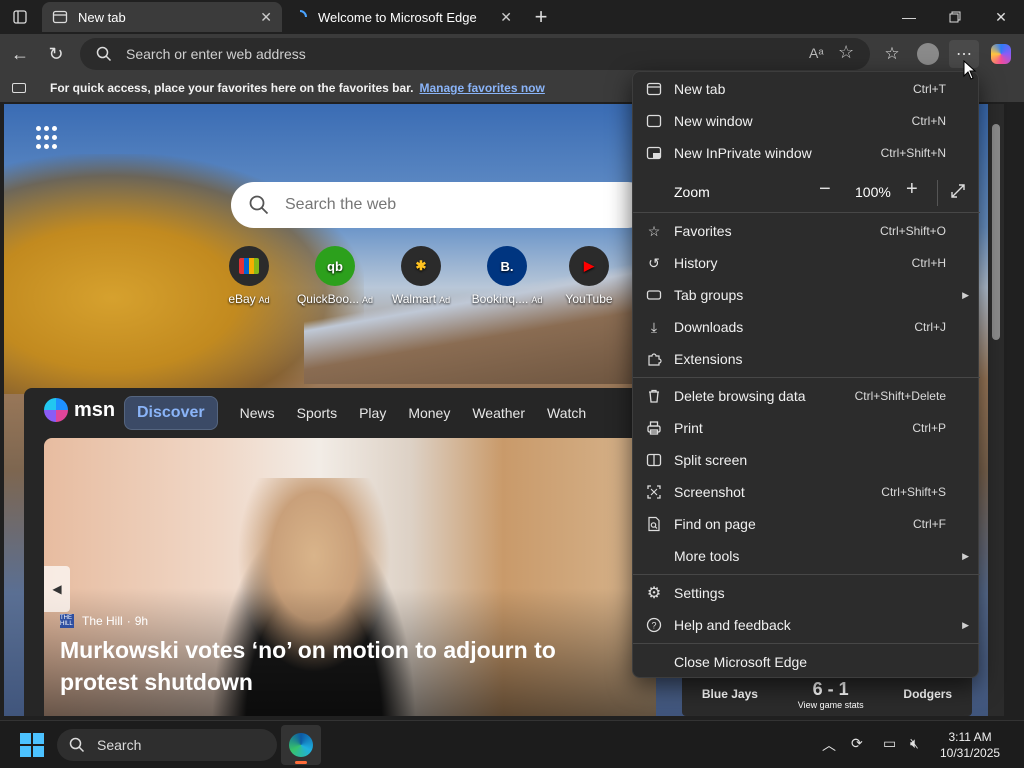 The image size is (1024, 768). Describe the element at coordinates (806, 556) in the screenshot. I see `menu-item-more-tools: More tools ▶` at that location.